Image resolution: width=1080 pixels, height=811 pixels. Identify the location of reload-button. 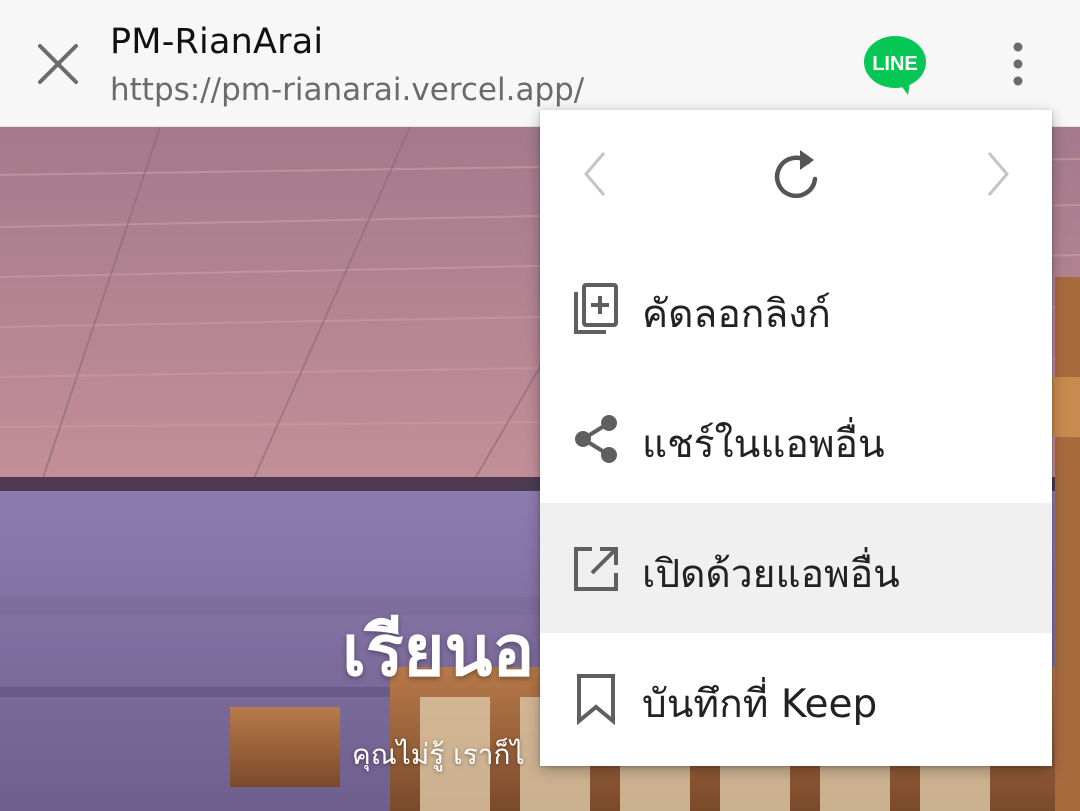
(796, 174).